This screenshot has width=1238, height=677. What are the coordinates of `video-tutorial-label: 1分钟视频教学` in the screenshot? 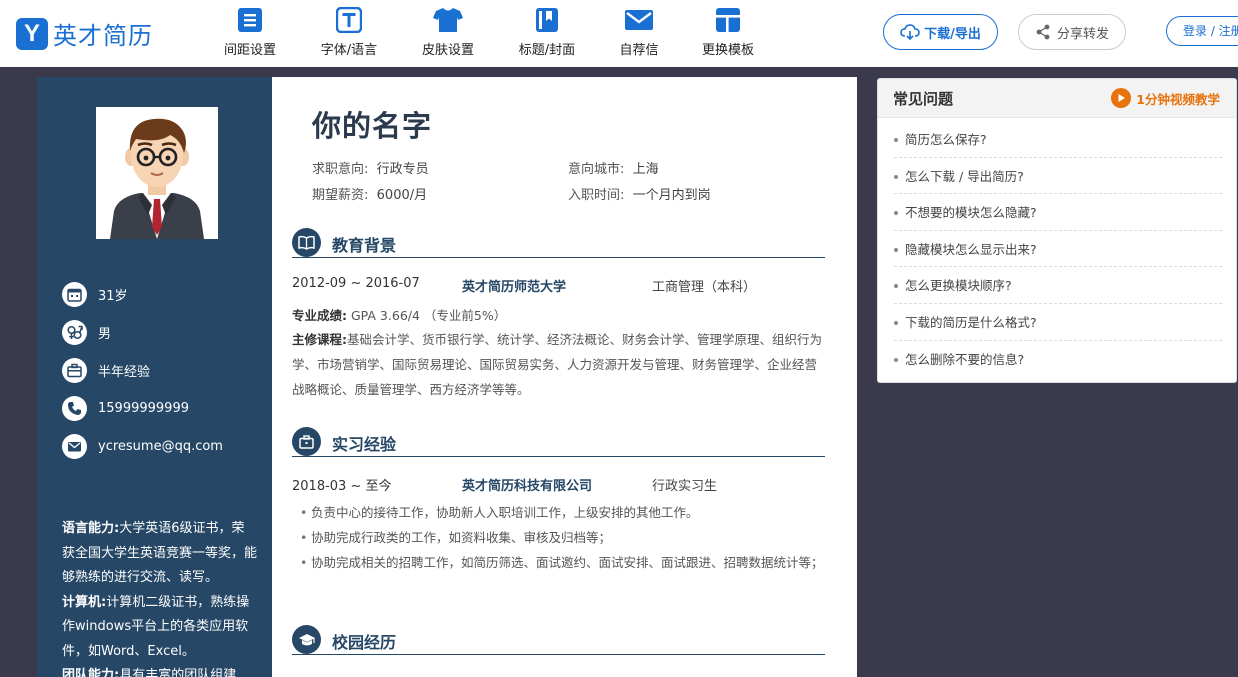 It's located at (1178, 99).